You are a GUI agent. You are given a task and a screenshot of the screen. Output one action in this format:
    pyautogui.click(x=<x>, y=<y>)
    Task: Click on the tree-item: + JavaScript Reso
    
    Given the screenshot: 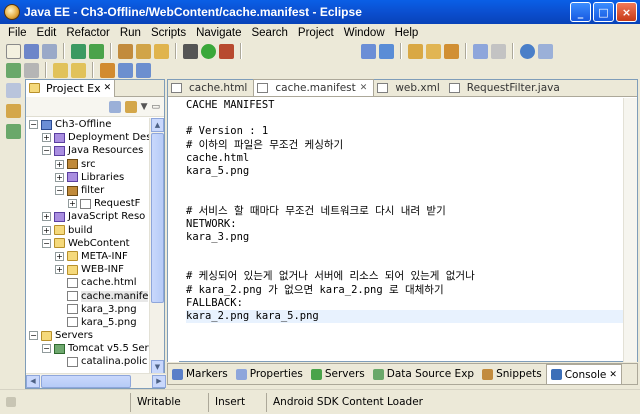 What is the action you would take?
    pyautogui.click(x=88, y=216)
    